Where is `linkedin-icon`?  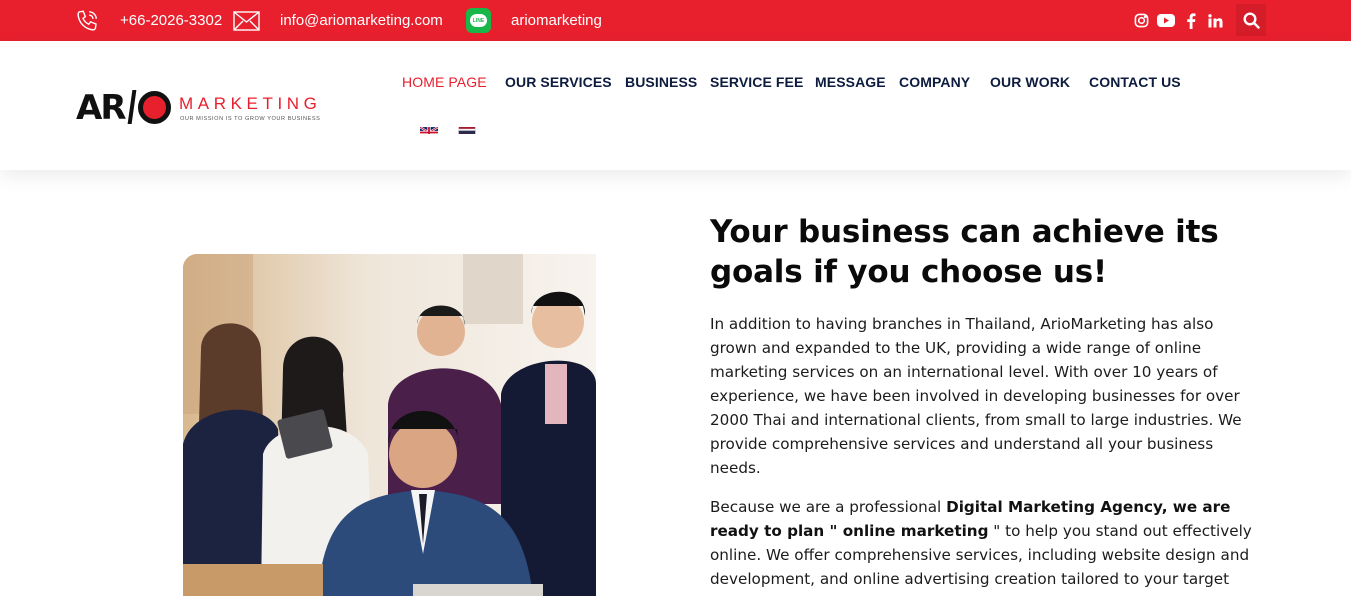 linkedin-icon is located at coordinates (1215, 20).